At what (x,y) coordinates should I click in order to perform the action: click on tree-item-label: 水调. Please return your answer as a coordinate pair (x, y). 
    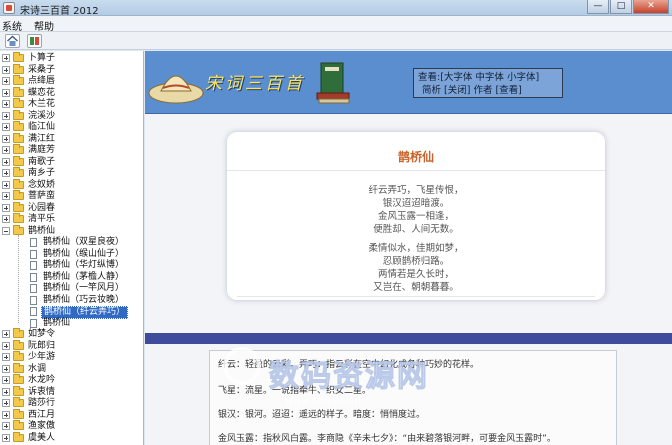
    Looking at the image, I should click on (37, 368).